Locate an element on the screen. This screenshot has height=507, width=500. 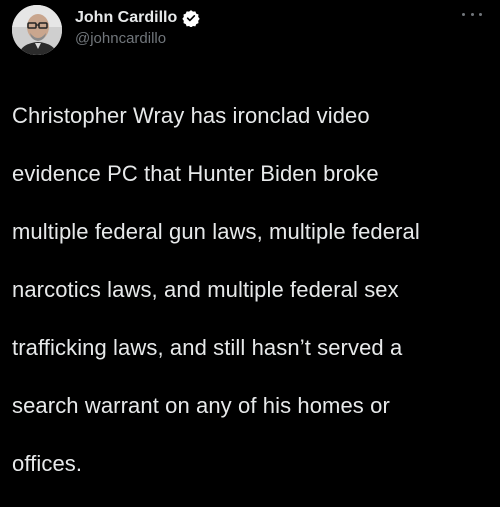
more-options-icon is located at coordinates (472, 14).